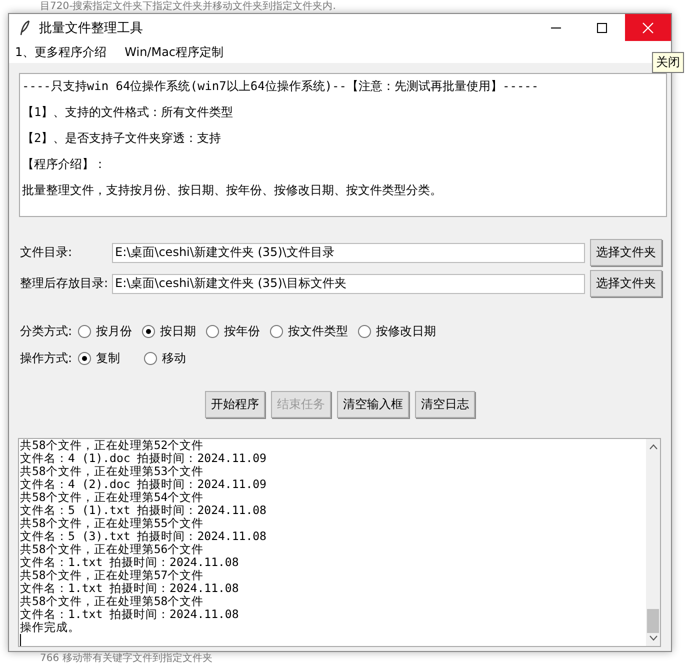 This screenshot has height=665, width=685. I want to click on radio-option: 按年份, so click(233, 331).